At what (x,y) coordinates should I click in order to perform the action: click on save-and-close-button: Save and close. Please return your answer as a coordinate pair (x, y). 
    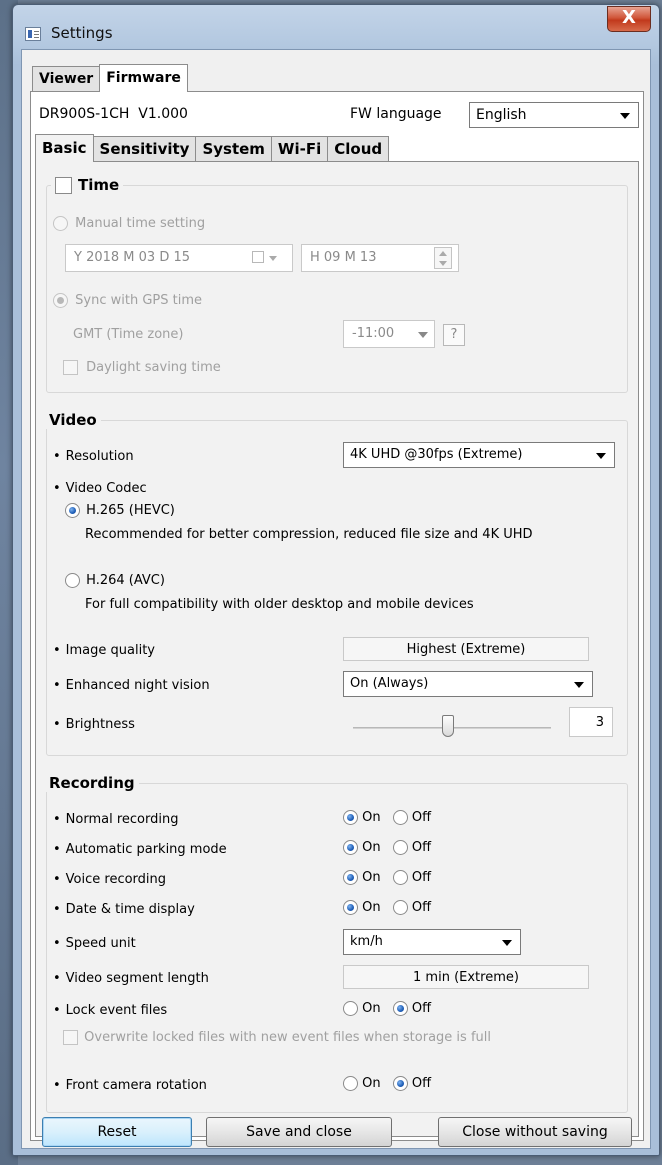
    Looking at the image, I should click on (299, 1132).